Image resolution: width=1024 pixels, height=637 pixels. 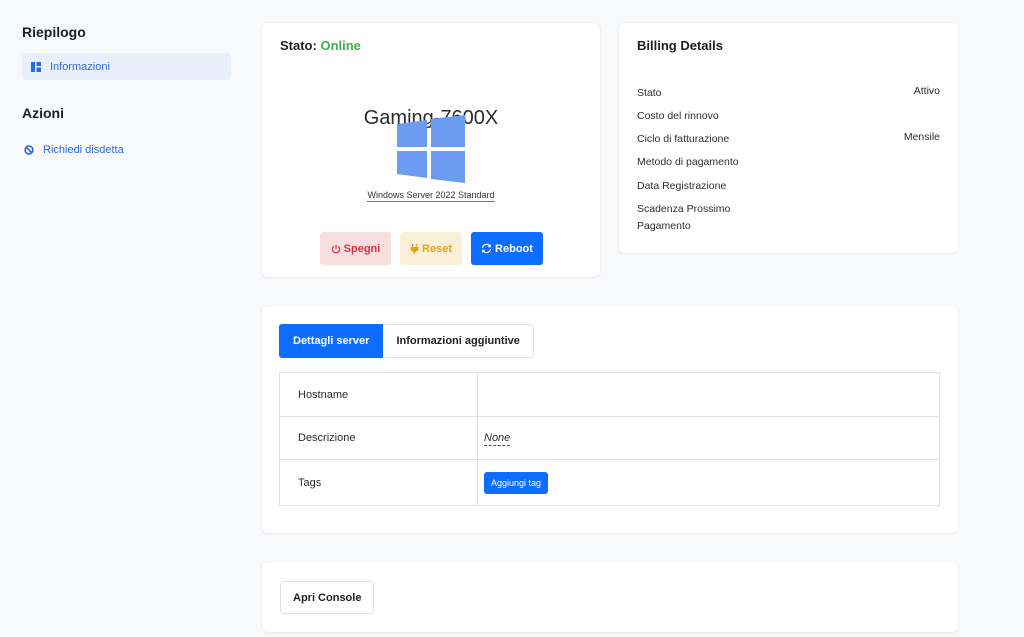 I want to click on summary-heading: Riepilogo, so click(x=54, y=32).